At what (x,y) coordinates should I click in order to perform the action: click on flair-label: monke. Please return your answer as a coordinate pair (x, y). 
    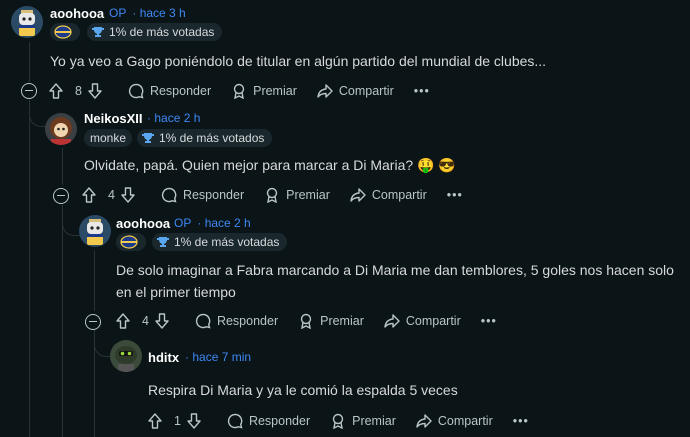
    Looking at the image, I should click on (108, 138).